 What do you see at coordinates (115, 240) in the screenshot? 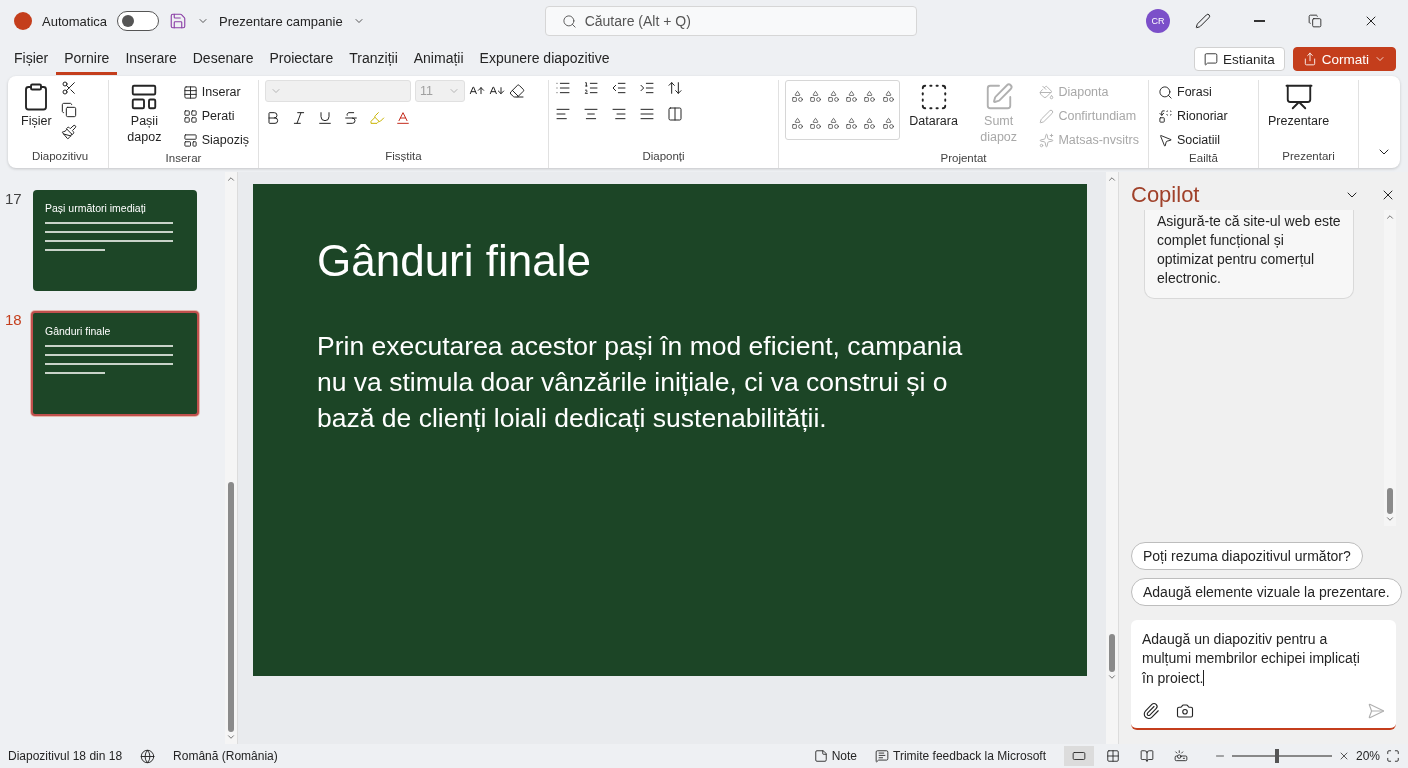
I see `slide-thumbnail: Pași următori imediați` at bounding box center [115, 240].